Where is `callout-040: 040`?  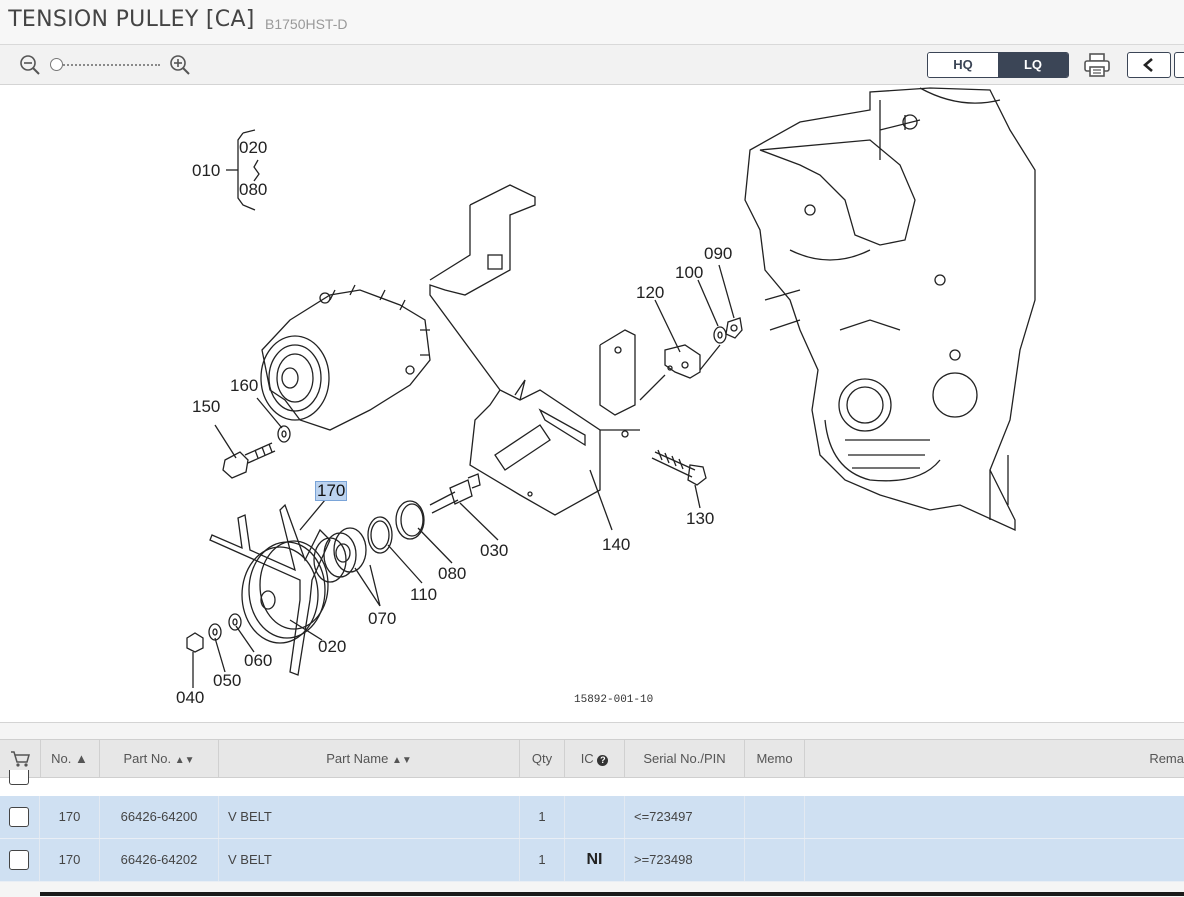 callout-040: 040 is located at coordinates (190, 698).